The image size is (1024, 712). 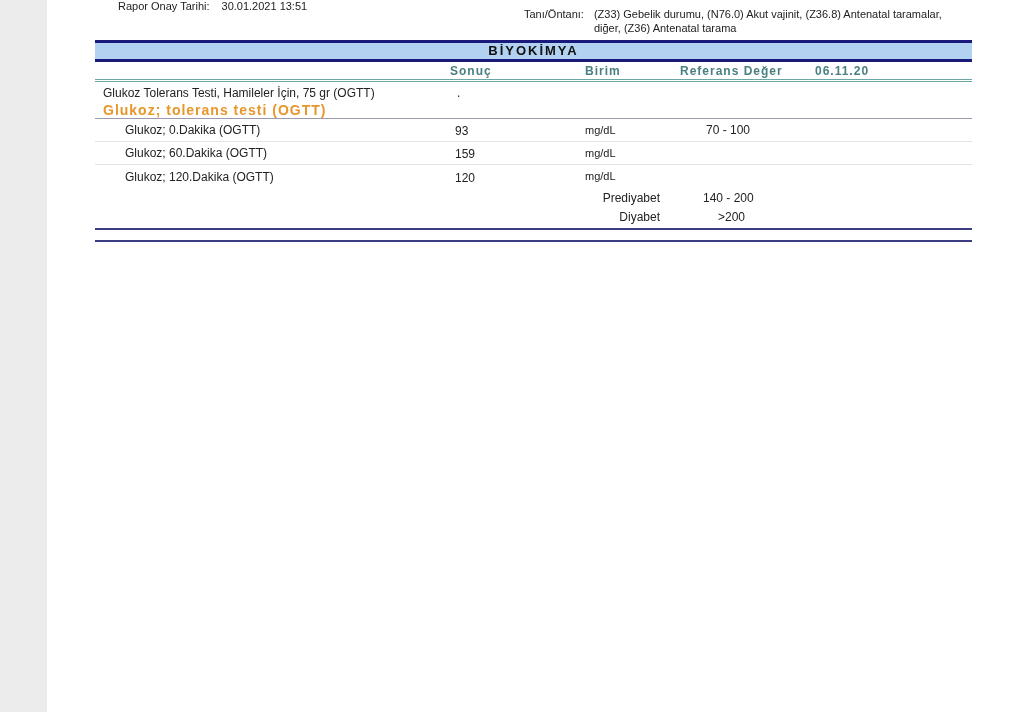 What do you see at coordinates (459, 93) in the screenshot?
I see `test-result: .` at bounding box center [459, 93].